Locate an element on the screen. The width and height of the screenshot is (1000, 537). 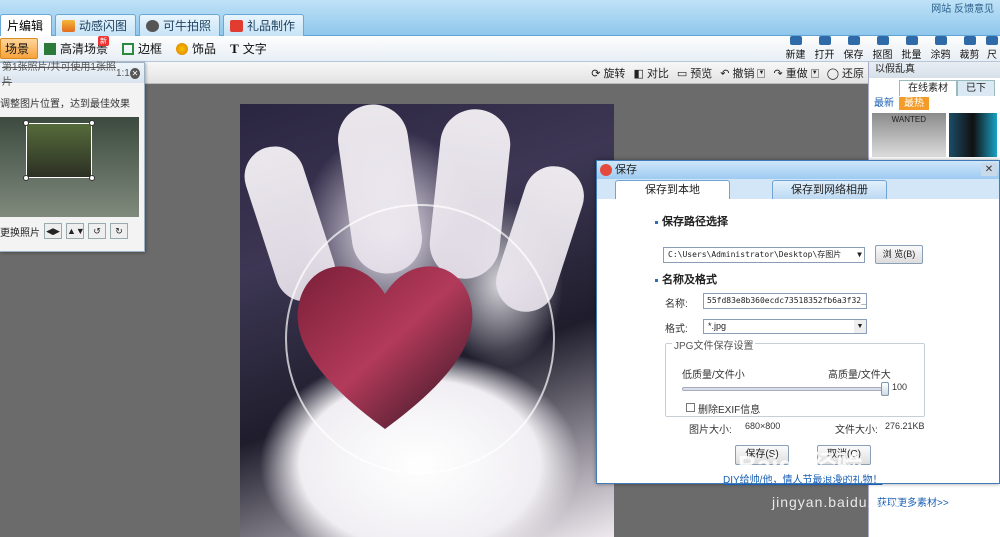
save-label: 保存 is located at coordinates (853, 55).